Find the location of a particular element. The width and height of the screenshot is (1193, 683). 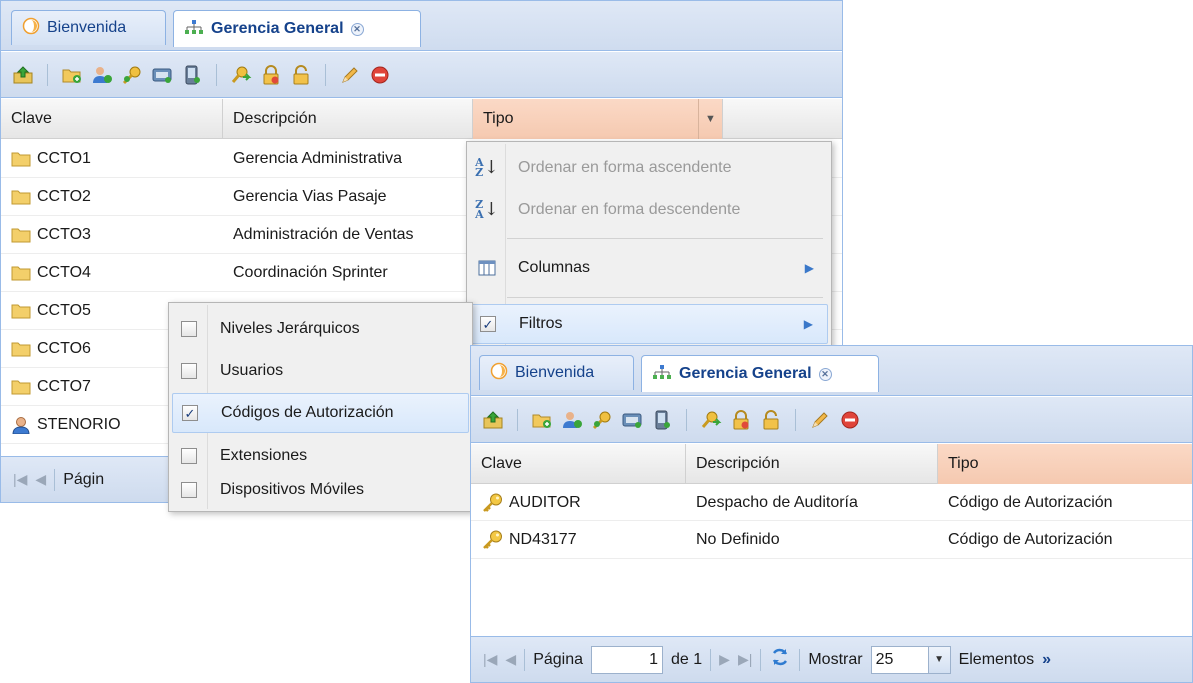

filter-dispositivos-moviles: Dispositivos Móviles is located at coordinates (320, 490).